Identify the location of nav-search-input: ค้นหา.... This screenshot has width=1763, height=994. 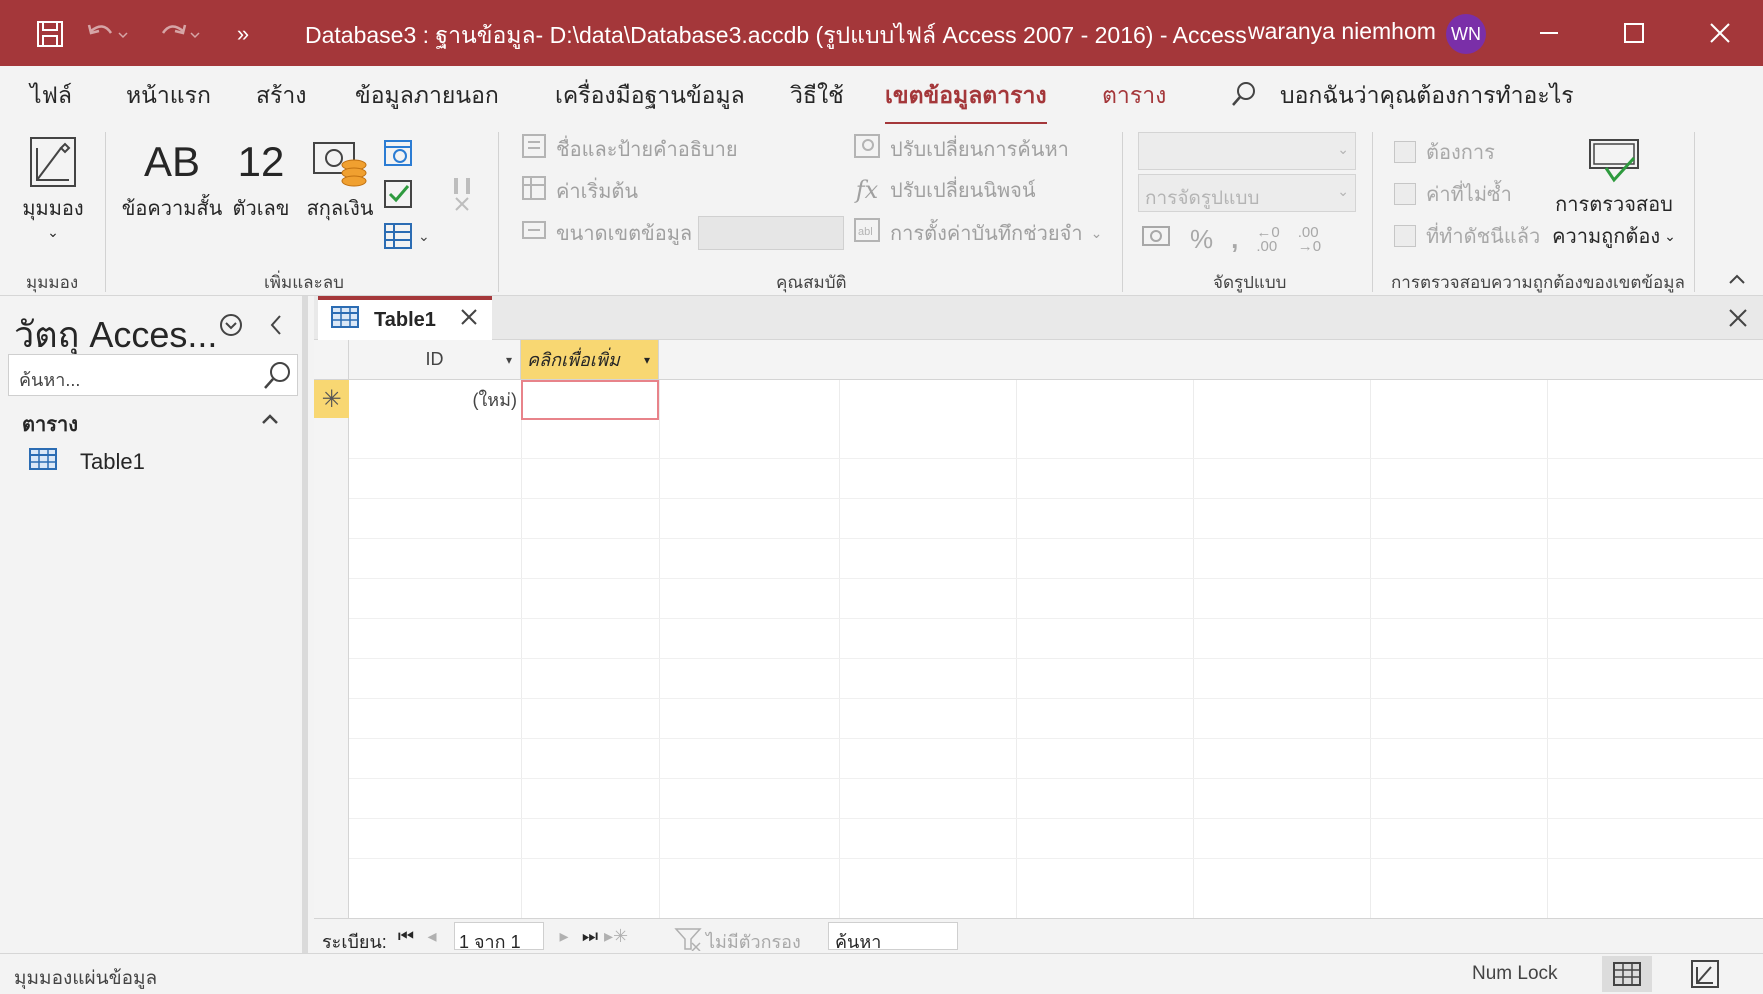
(153, 375).